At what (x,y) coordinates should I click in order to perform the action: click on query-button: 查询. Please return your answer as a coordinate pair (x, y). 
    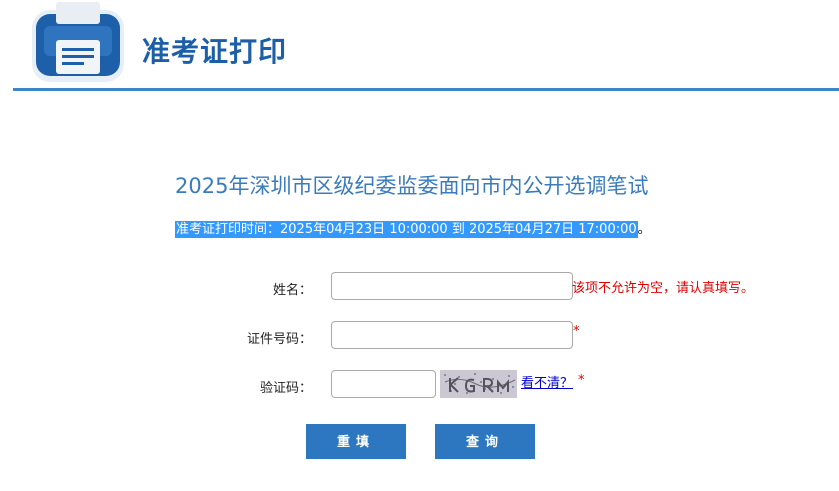
    Looking at the image, I should click on (485, 441).